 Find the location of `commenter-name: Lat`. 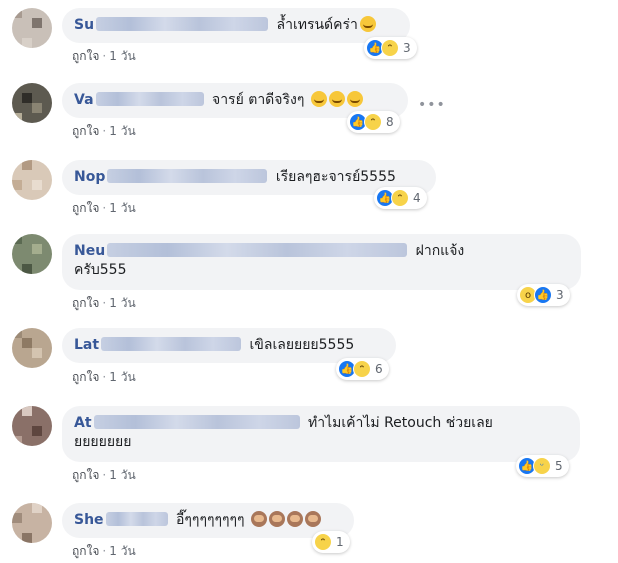

commenter-name: Lat is located at coordinates (86, 345).